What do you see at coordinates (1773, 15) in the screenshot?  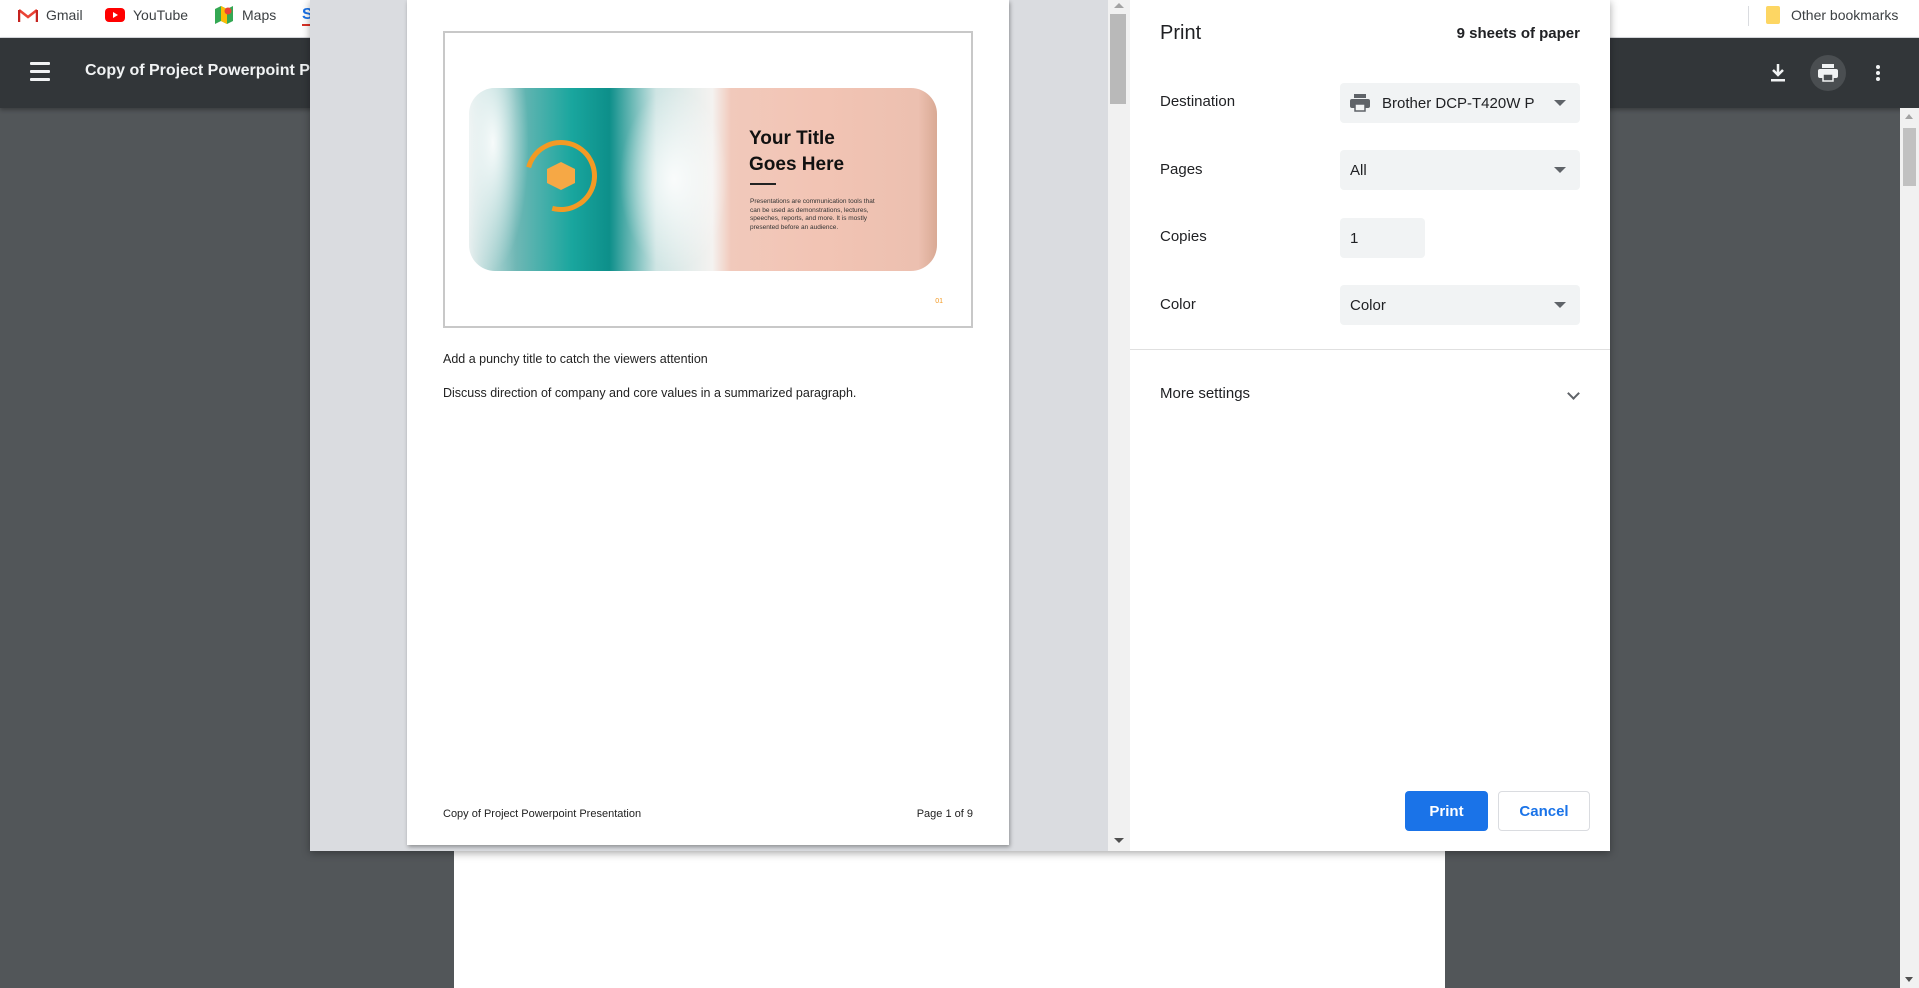 I see `folder-icon` at bounding box center [1773, 15].